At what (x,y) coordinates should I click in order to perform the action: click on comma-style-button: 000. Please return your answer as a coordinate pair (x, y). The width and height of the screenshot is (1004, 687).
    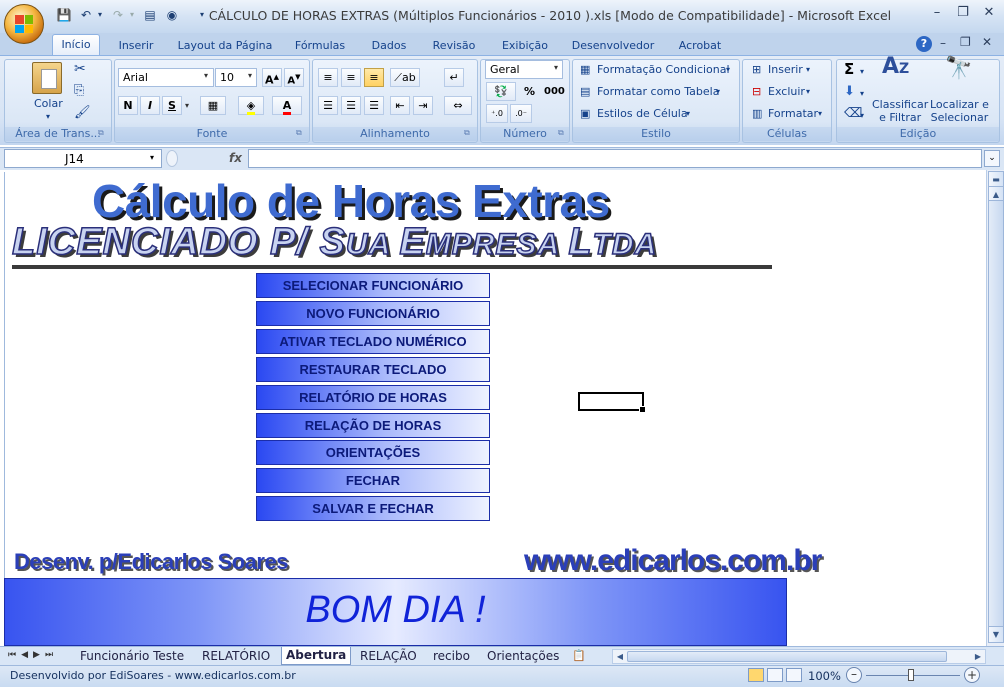
    Looking at the image, I should click on (554, 92).